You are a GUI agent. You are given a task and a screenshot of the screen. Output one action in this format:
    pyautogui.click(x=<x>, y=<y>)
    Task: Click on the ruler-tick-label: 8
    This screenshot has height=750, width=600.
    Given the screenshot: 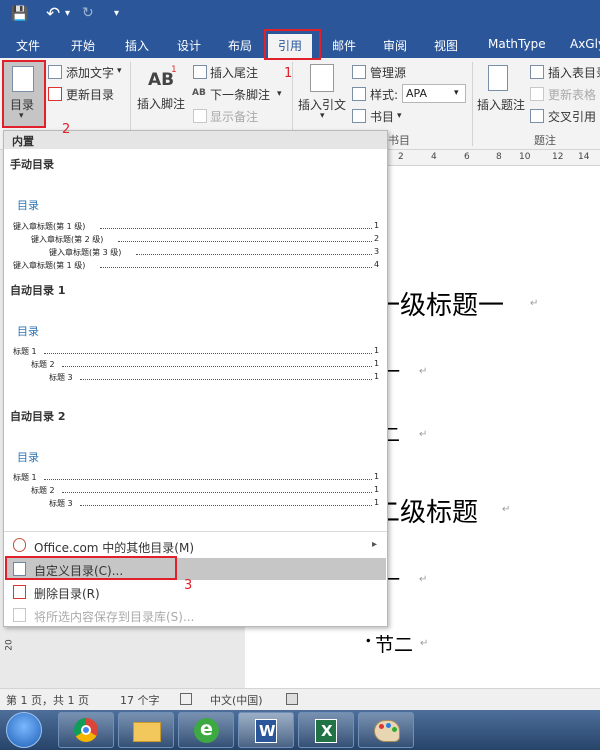 What is the action you would take?
    pyautogui.click(x=499, y=157)
    